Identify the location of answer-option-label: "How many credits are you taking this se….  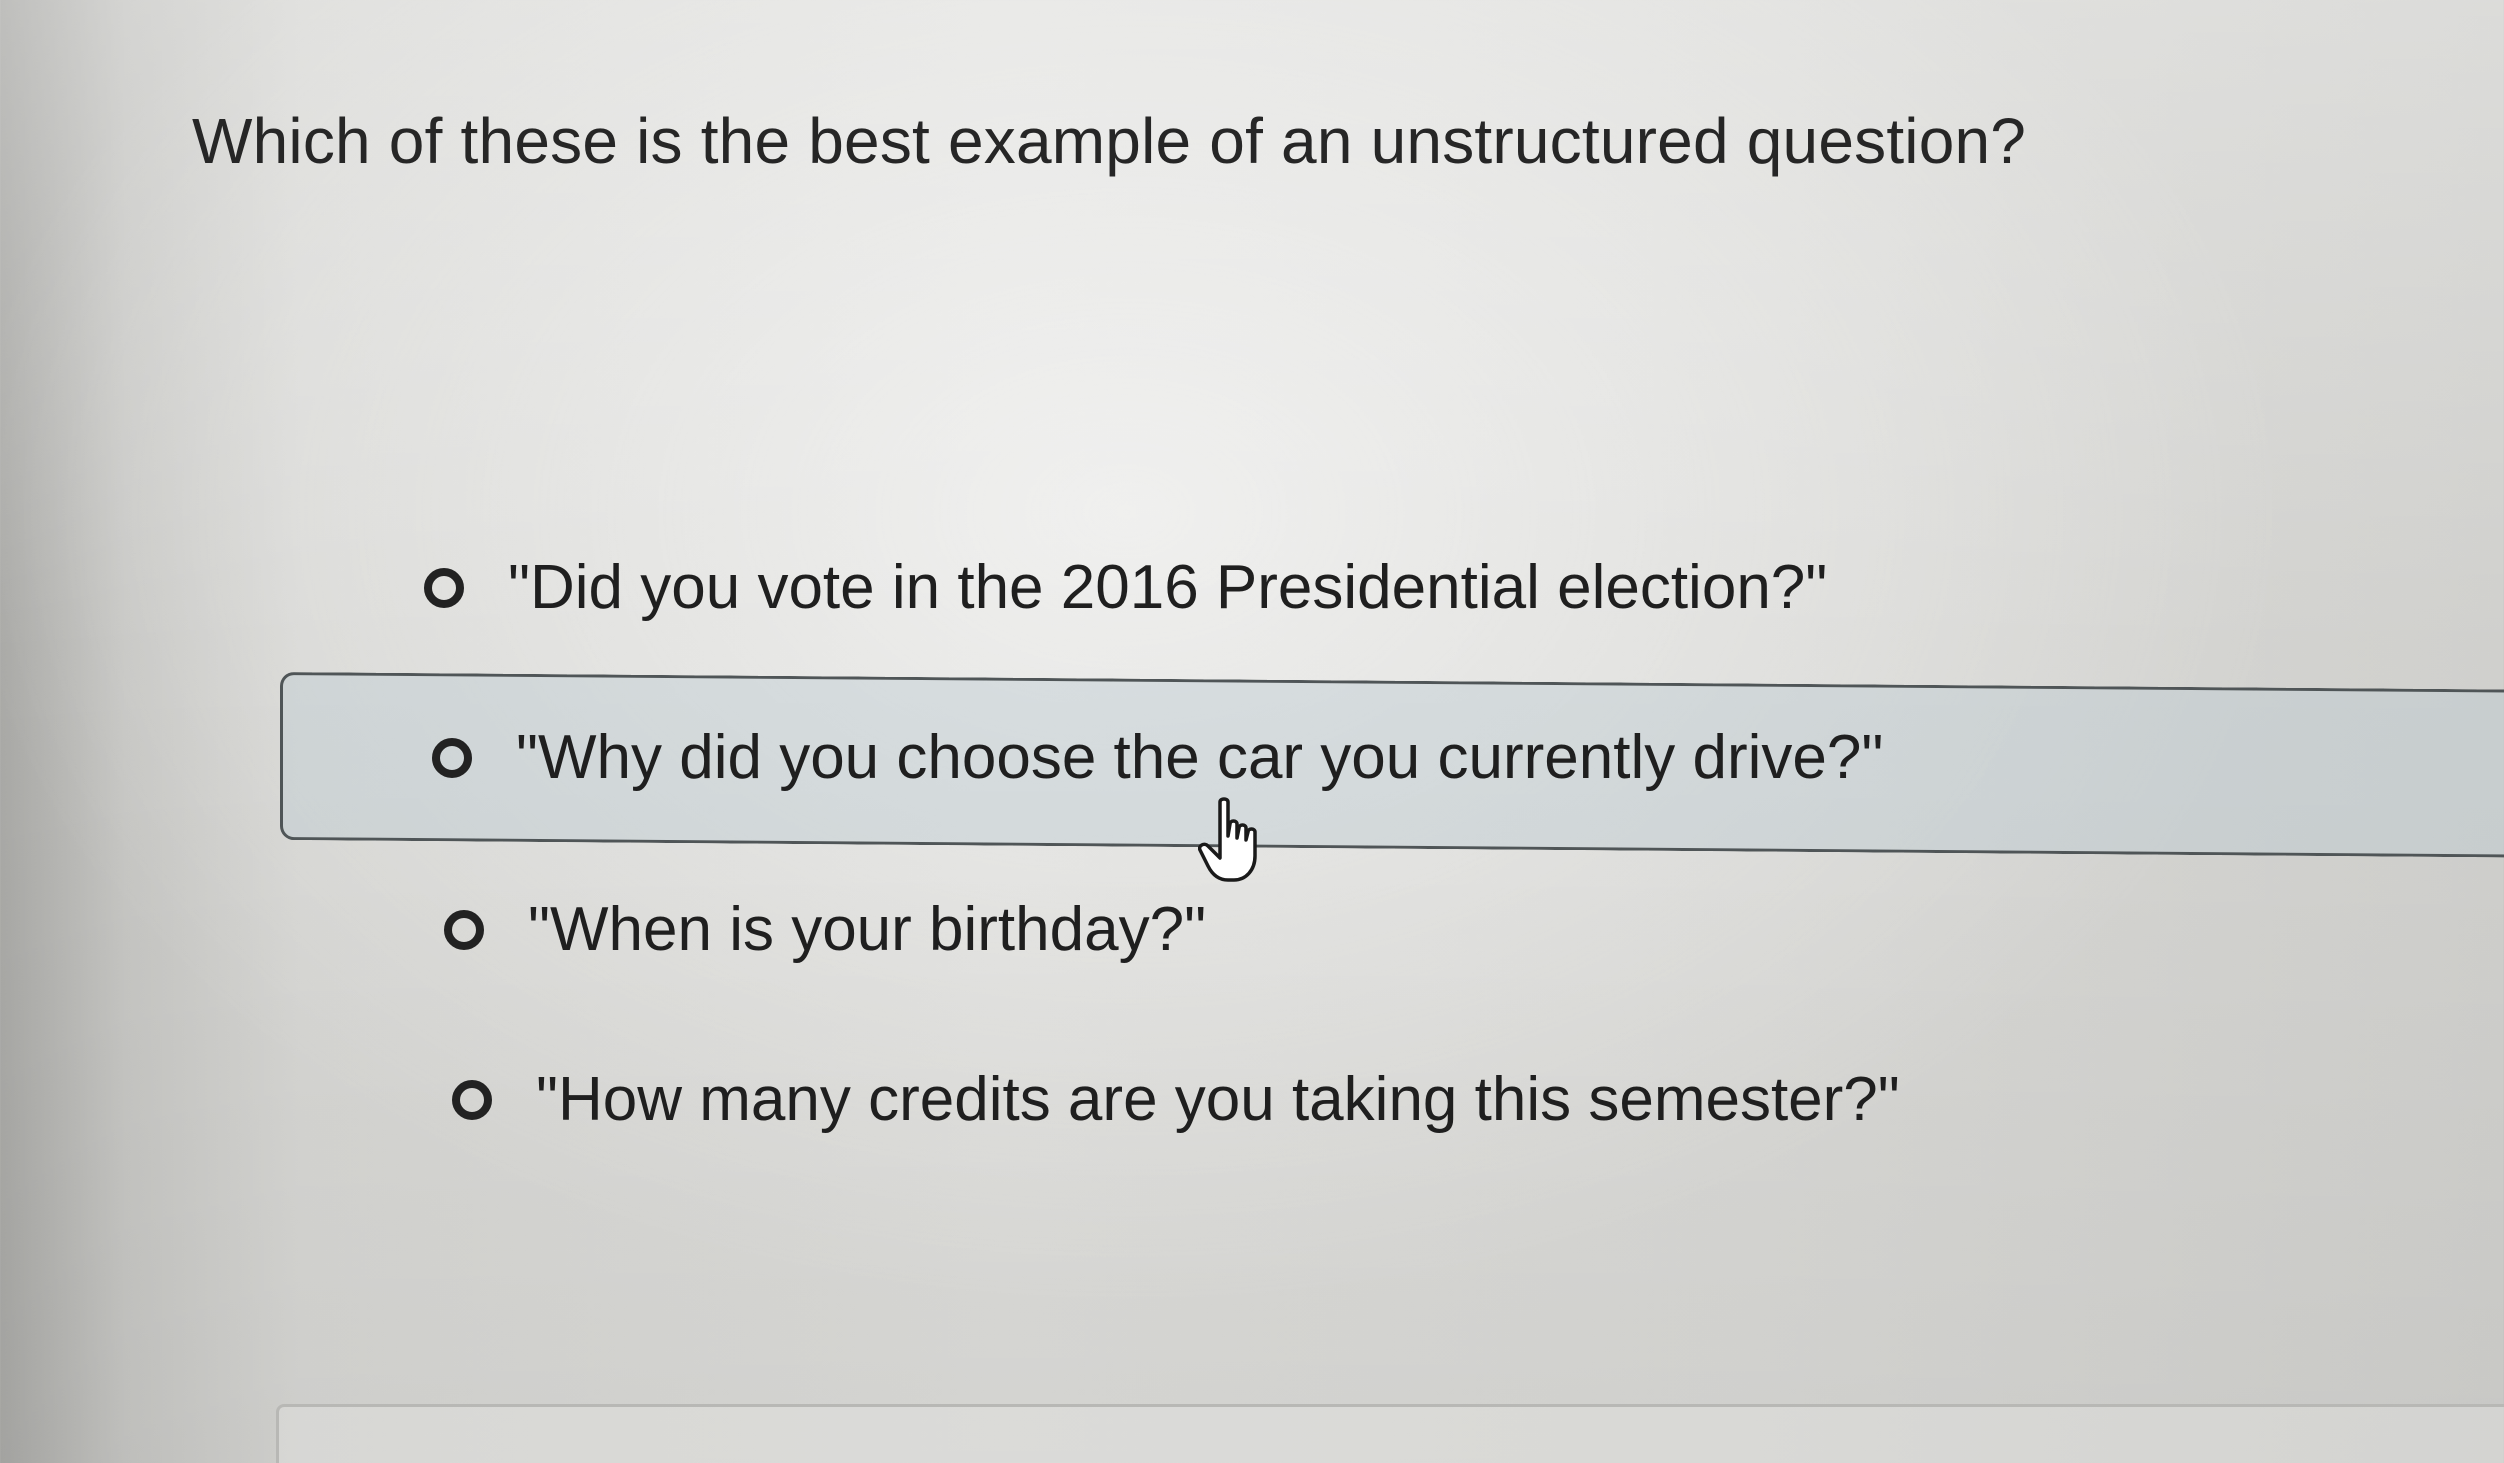
(1218, 1099).